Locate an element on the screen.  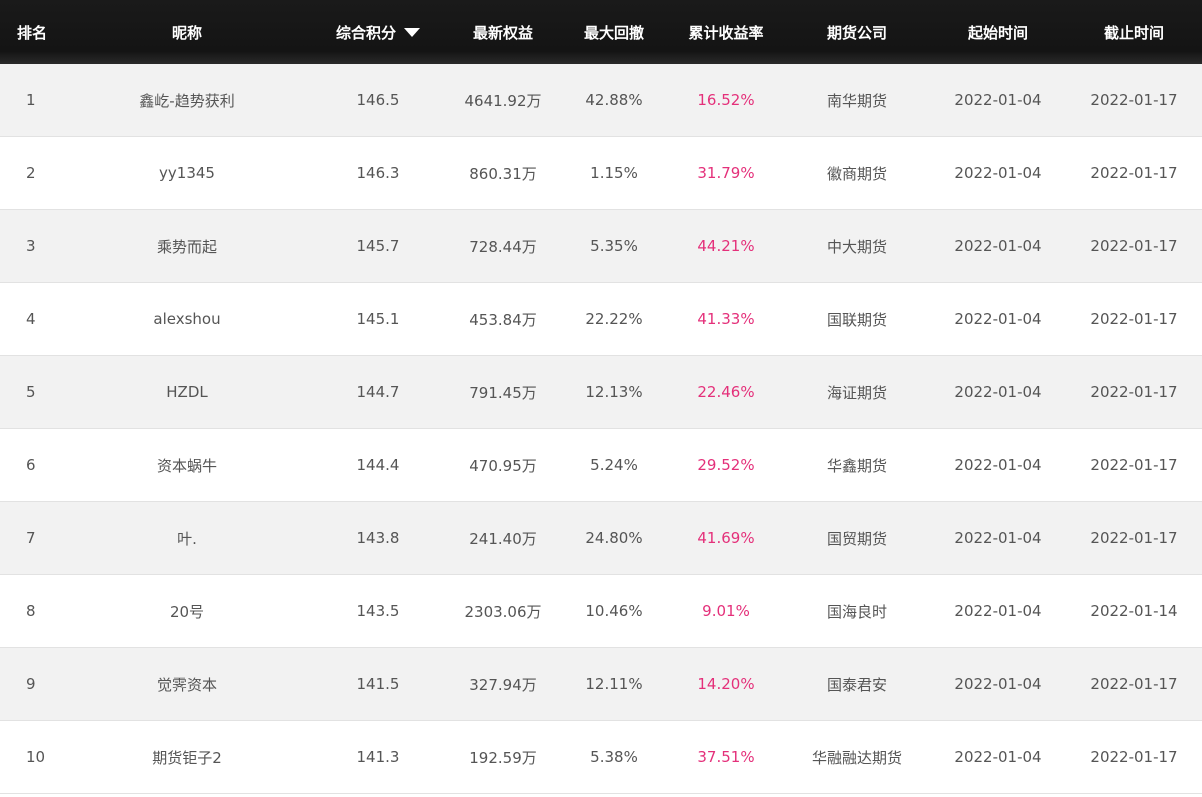
cell-equity: 192.59万 is located at coordinates (503, 757).